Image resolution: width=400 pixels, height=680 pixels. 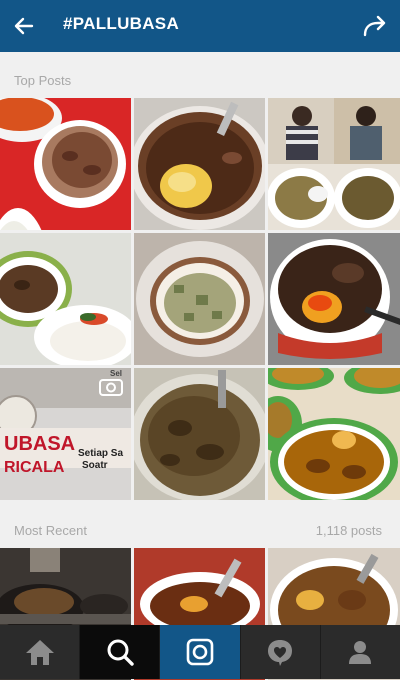 I want to click on post-count: 1,118 posts, so click(x=348, y=530).